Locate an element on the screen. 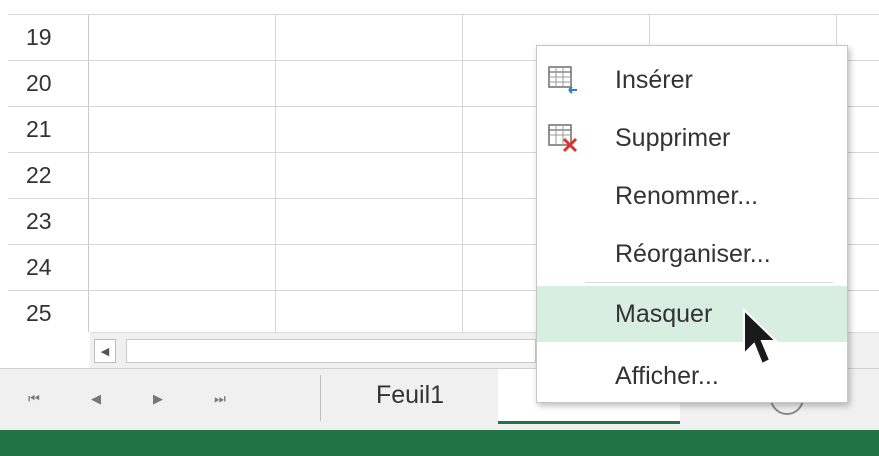 Image resolution: width=879 pixels, height=456 pixels. row-header-25: 25 is located at coordinates (48, 313).